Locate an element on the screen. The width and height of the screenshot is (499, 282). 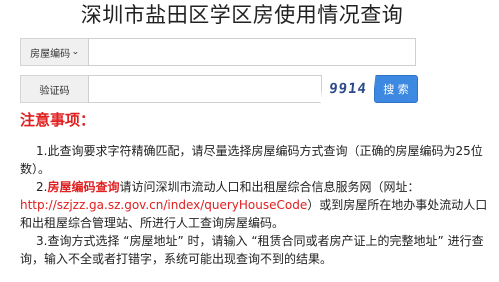
notice-heading: 注意事项： is located at coordinates (58, 120).